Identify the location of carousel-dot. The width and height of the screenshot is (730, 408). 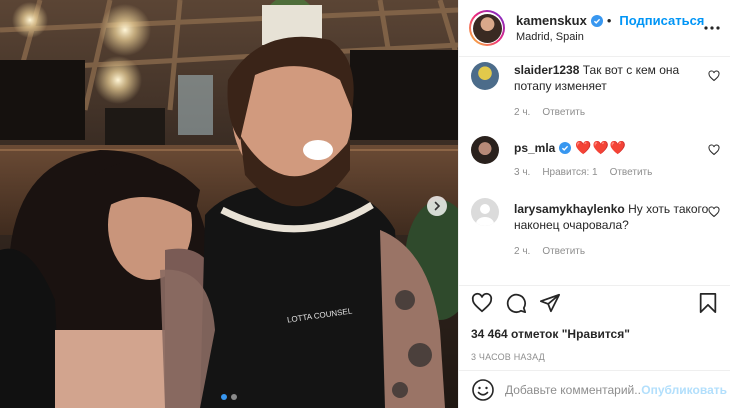
(234, 397).